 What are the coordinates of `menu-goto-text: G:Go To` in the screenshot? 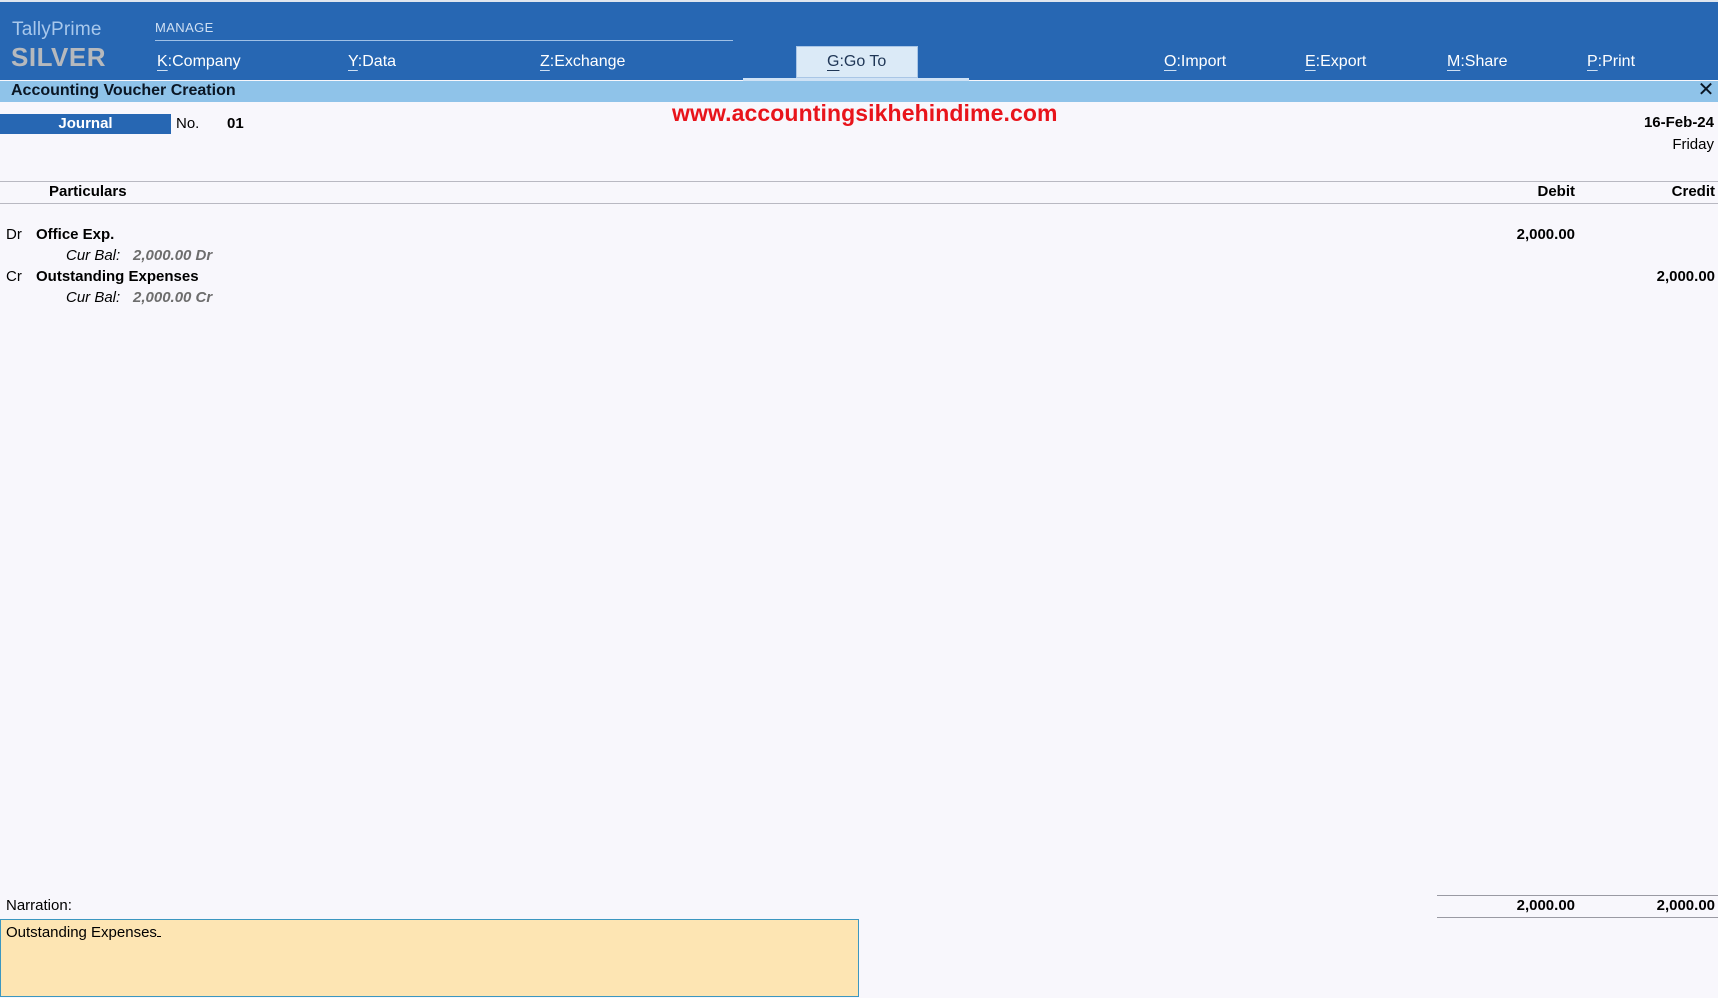 It's located at (857, 61).